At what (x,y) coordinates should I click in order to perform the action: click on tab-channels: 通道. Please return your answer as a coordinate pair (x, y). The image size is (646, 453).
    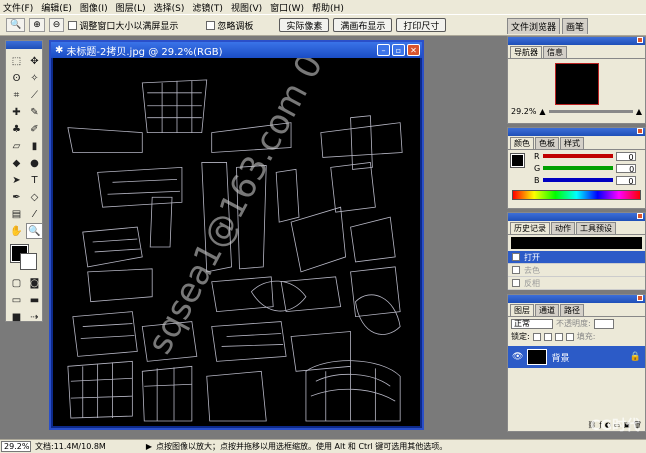
    Looking at the image, I should click on (547, 310).